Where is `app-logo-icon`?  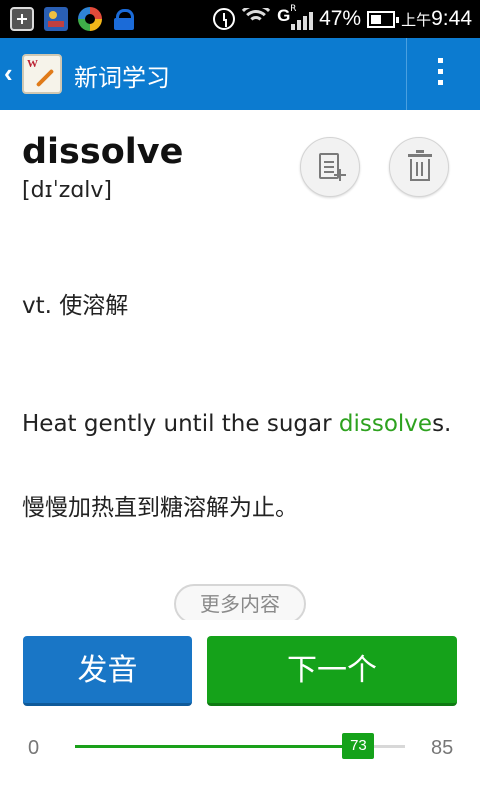
app-logo-icon is located at coordinates (42, 74).